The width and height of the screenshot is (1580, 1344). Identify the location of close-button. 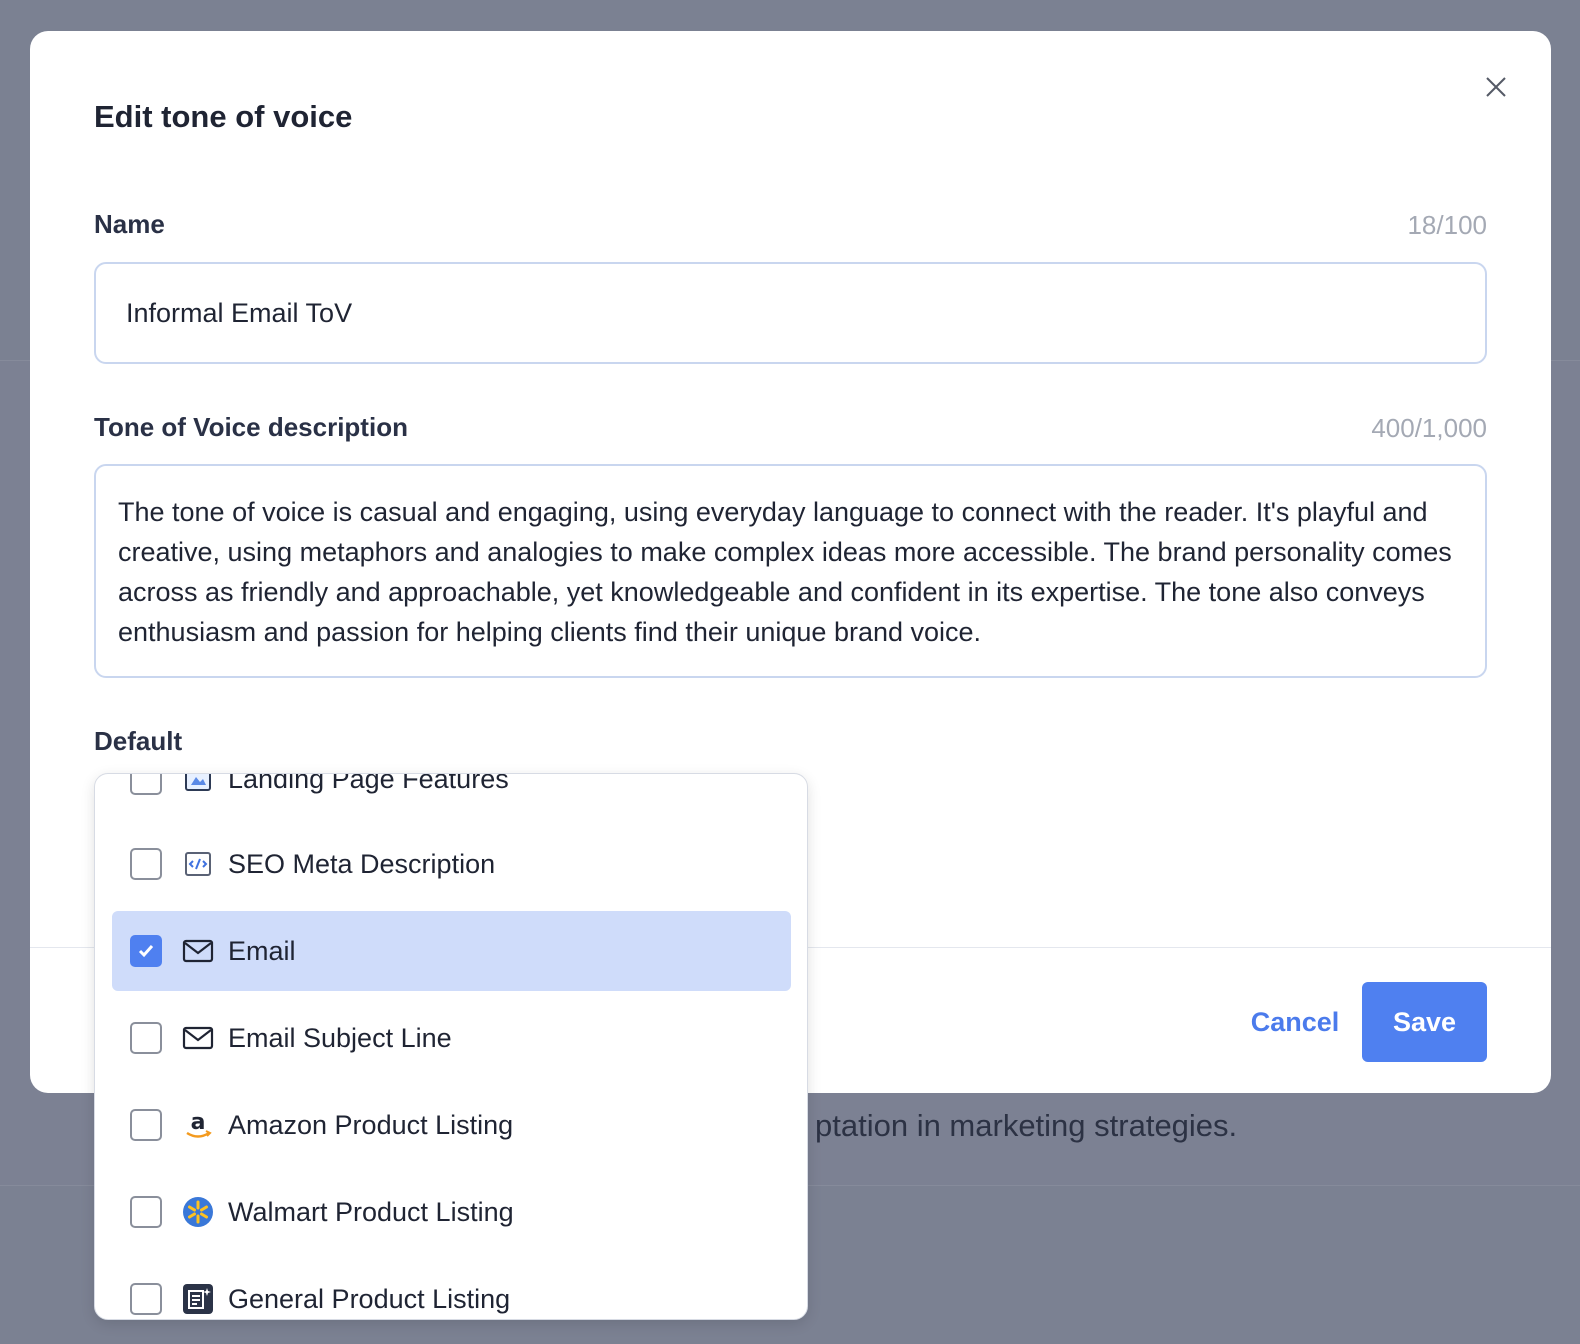
(1496, 87).